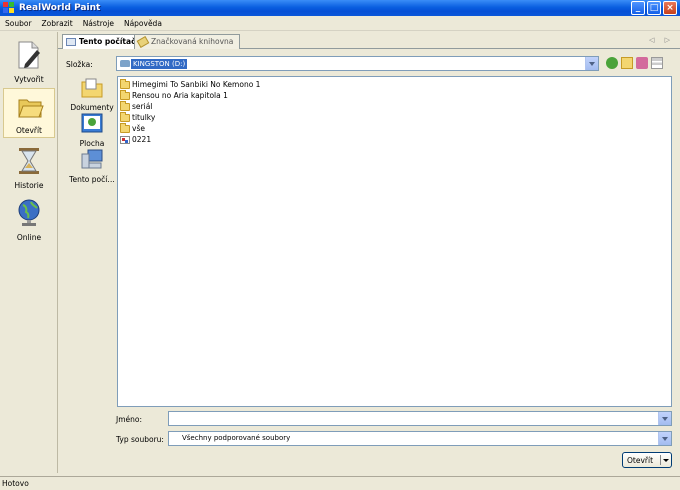  What do you see at coordinates (57, 23) in the screenshot?
I see `menu-zobrazit: Zobrazit` at bounding box center [57, 23].